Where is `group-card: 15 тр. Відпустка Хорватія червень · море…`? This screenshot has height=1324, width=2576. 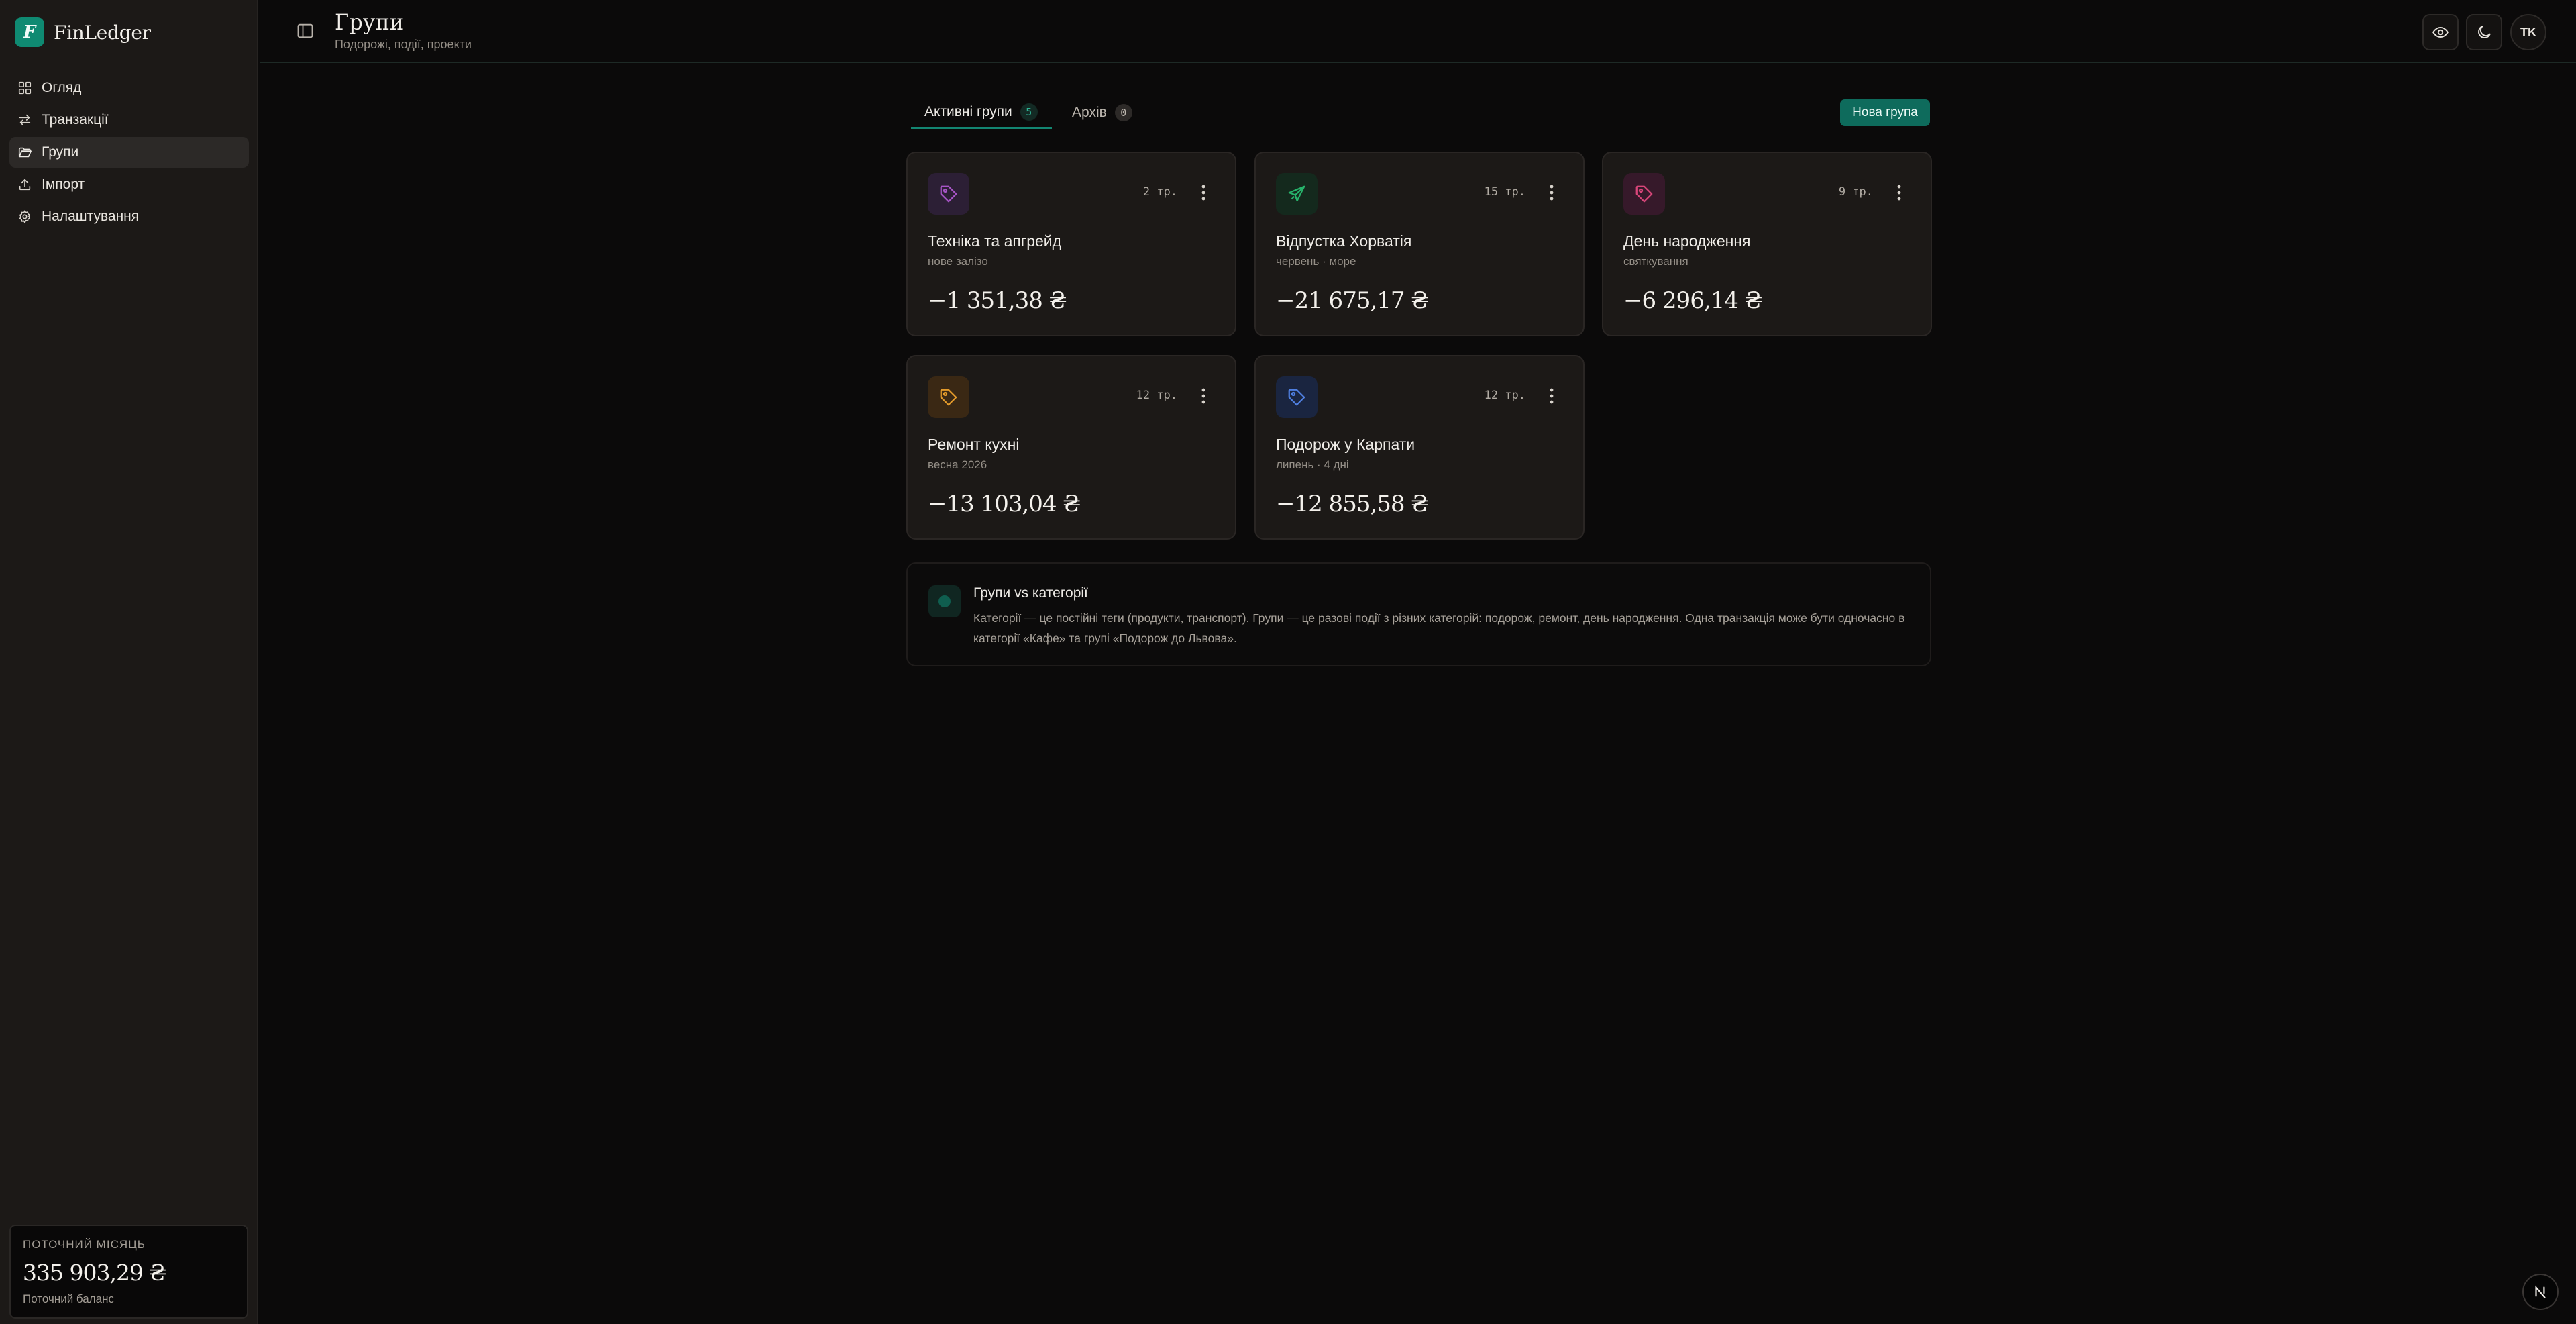 group-card: 15 тр. Відпустка Хорватія червень · море… is located at coordinates (1419, 244).